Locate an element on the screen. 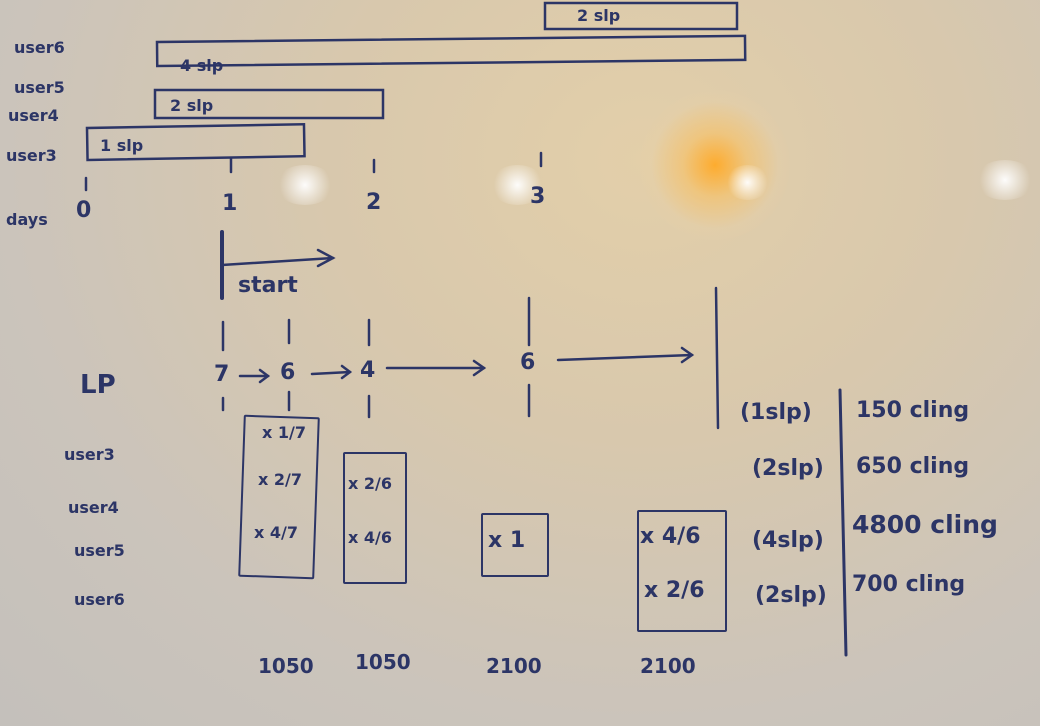  lp-value-1: 7 is located at coordinates (222, 374).